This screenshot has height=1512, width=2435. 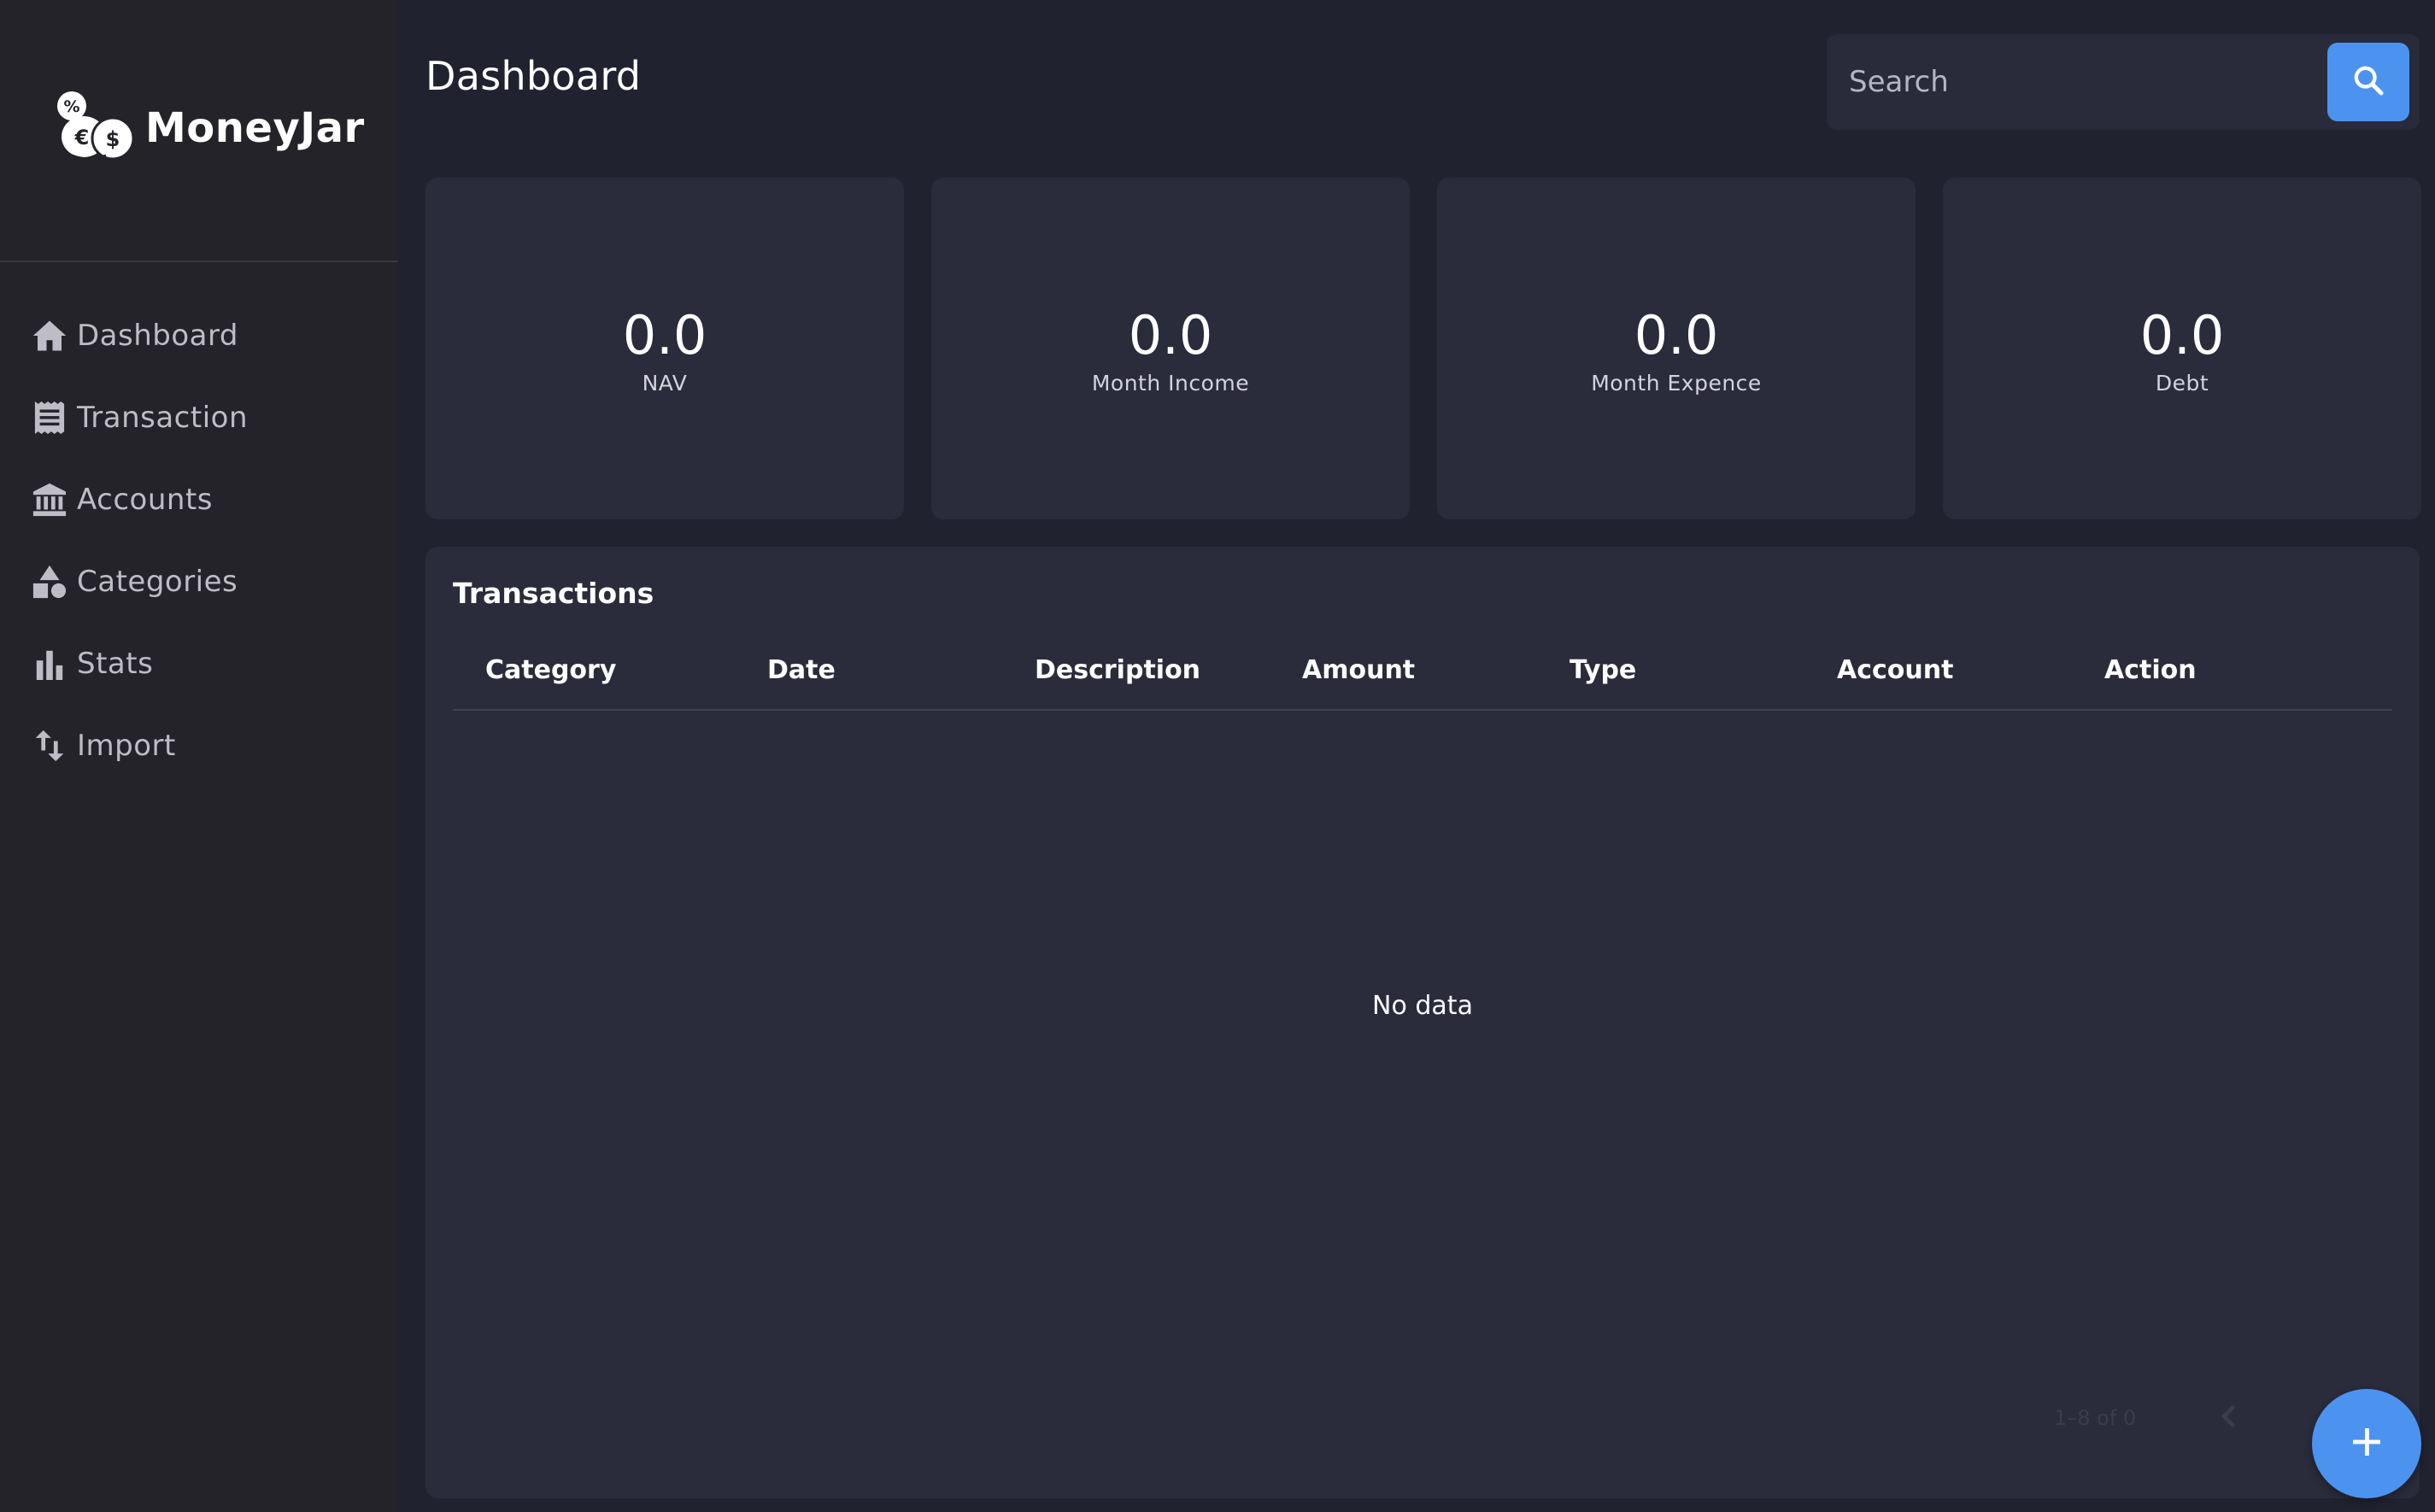 I want to click on sidebar-item-stats: Stats, so click(x=210, y=664).